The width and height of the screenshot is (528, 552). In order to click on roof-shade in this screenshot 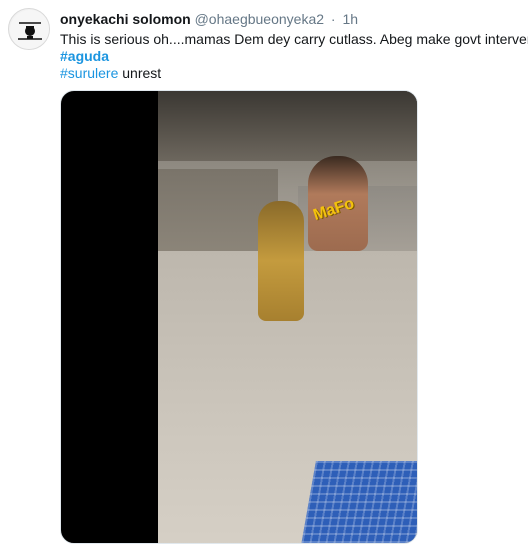, I will do `click(287, 126)`.